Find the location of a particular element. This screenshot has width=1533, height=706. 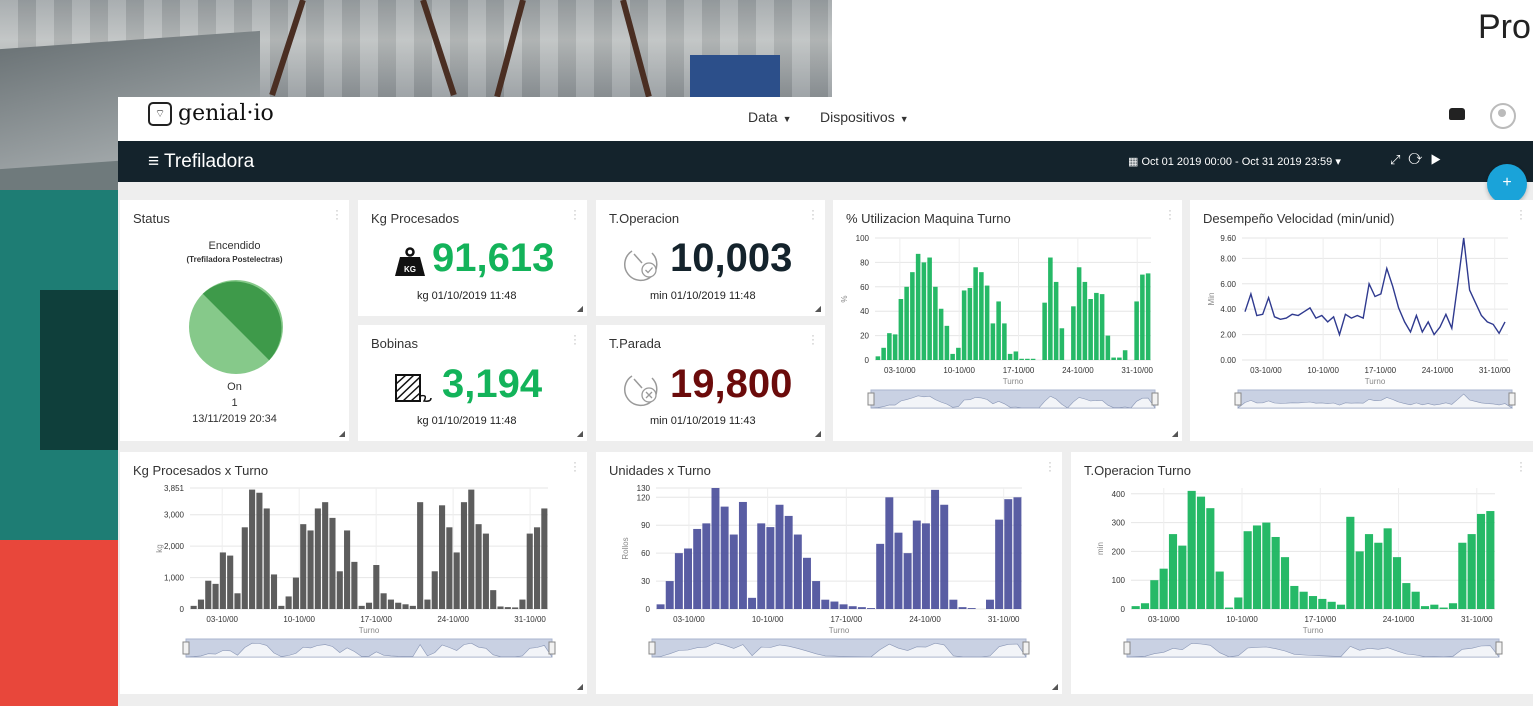

nav-dispositivos-label: Dispositivos is located at coordinates (857, 117).